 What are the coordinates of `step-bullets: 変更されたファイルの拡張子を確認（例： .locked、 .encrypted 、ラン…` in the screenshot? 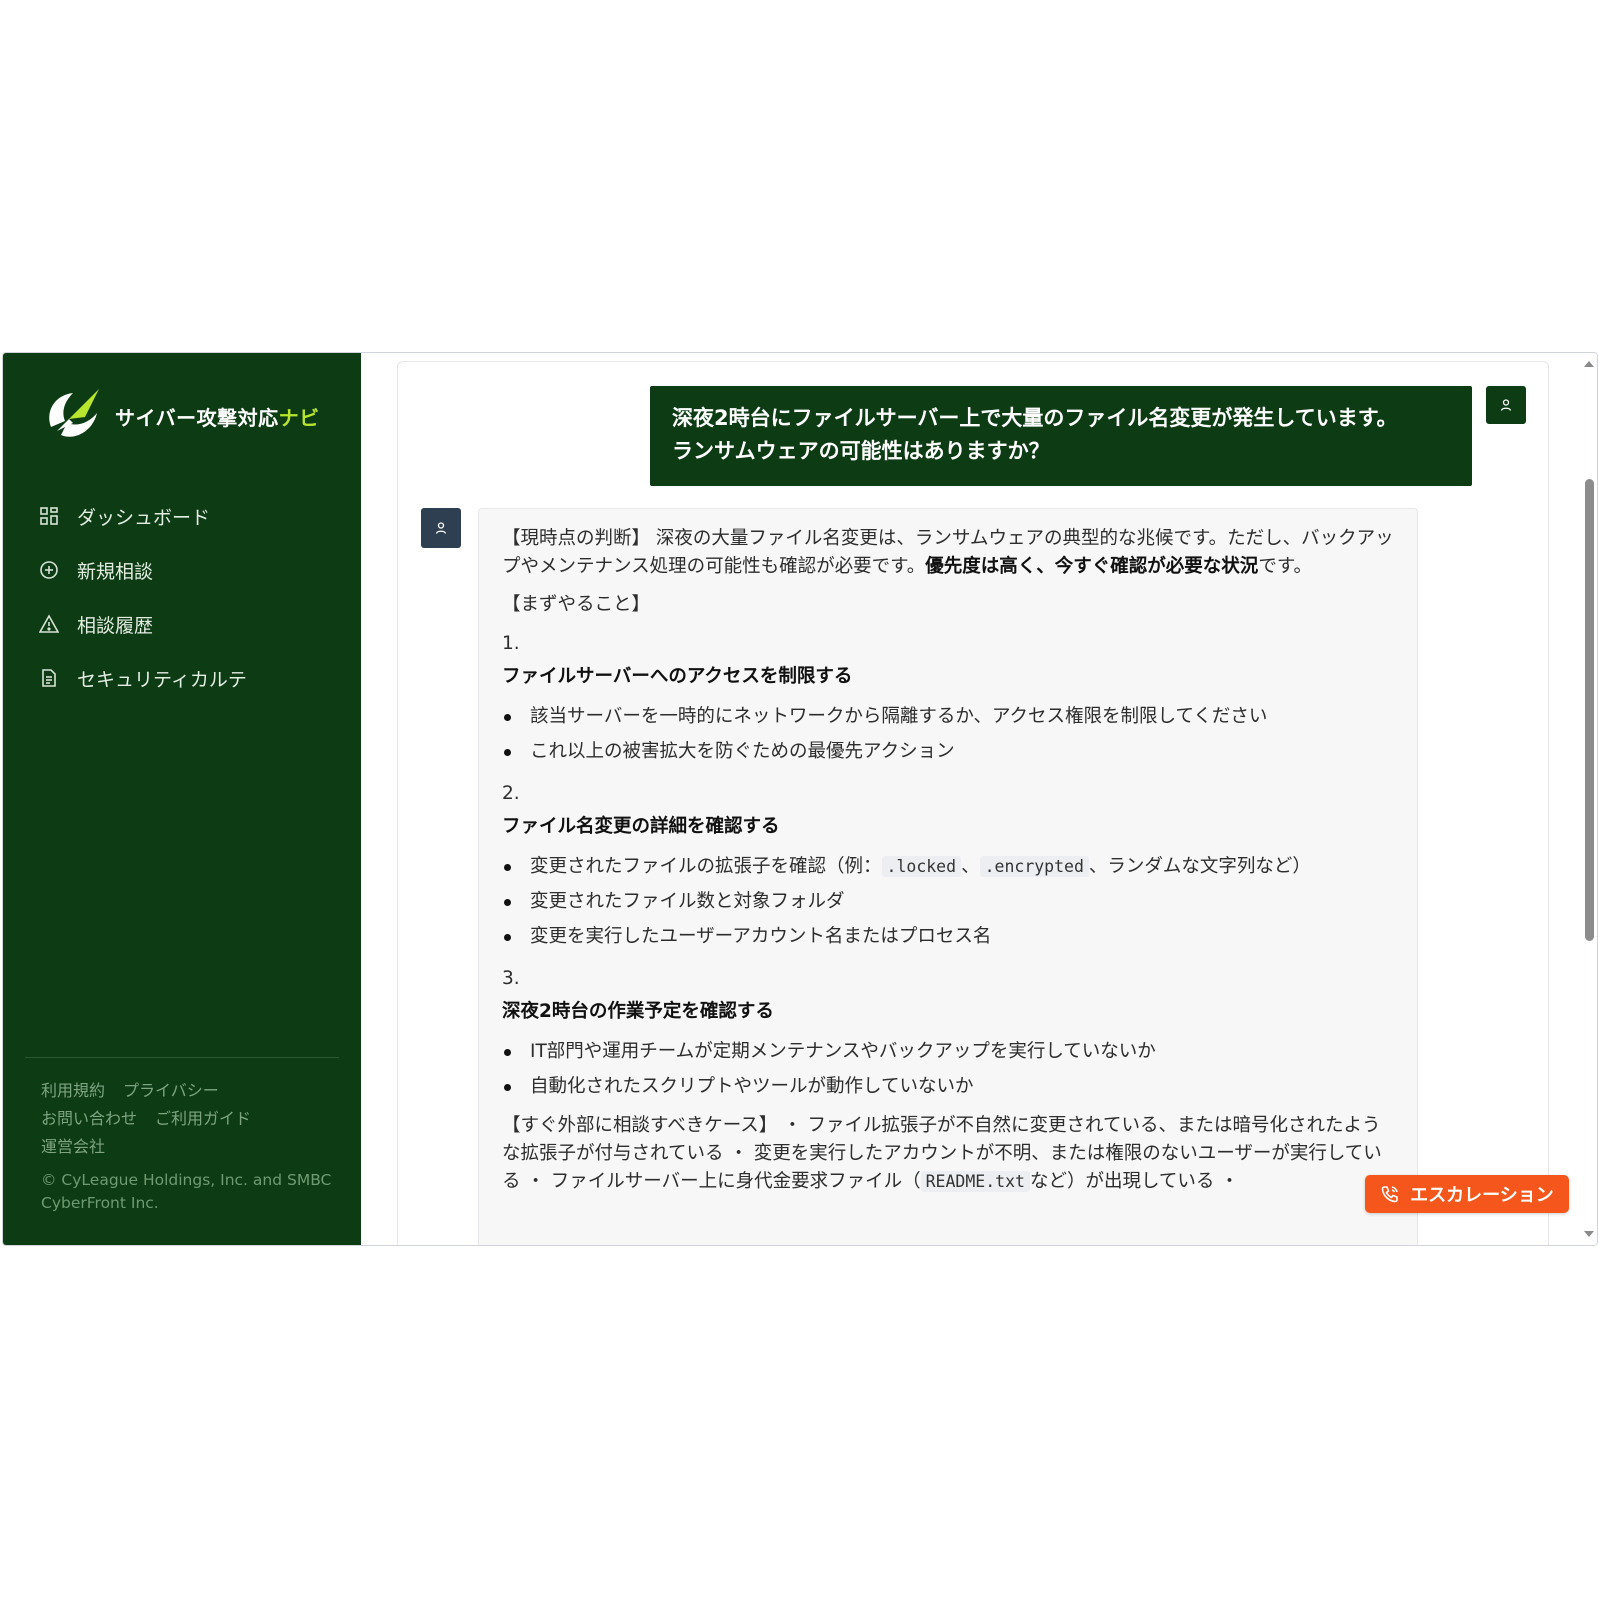 It's located at (948, 901).